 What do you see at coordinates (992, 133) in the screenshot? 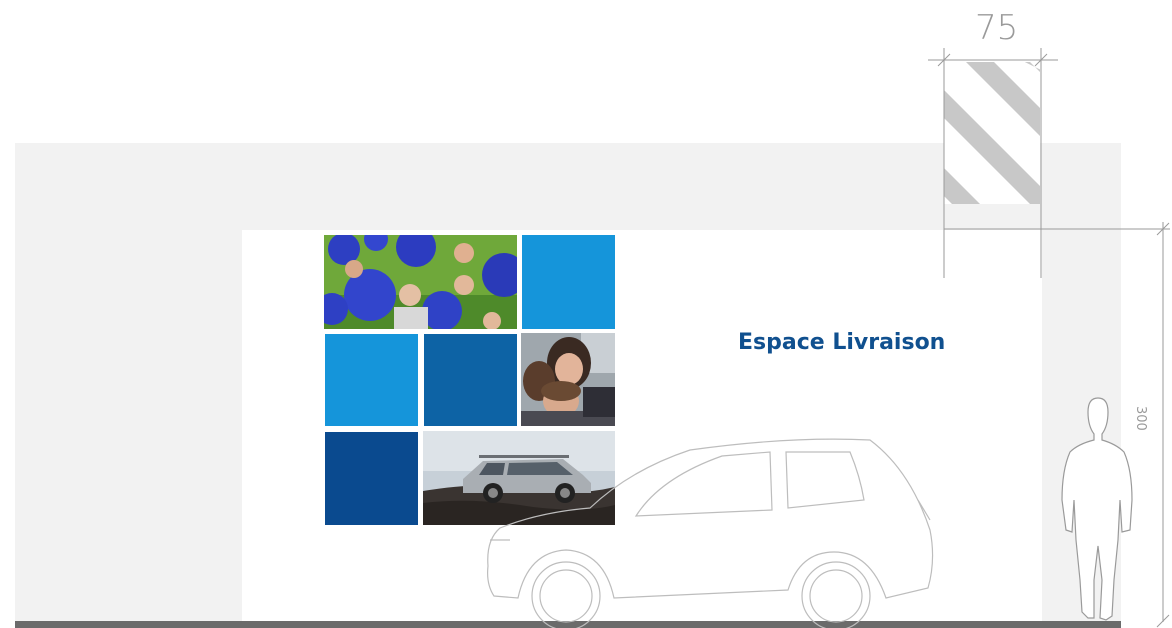
I see `hatch-pattern-icon` at bounding box center [992, 133].